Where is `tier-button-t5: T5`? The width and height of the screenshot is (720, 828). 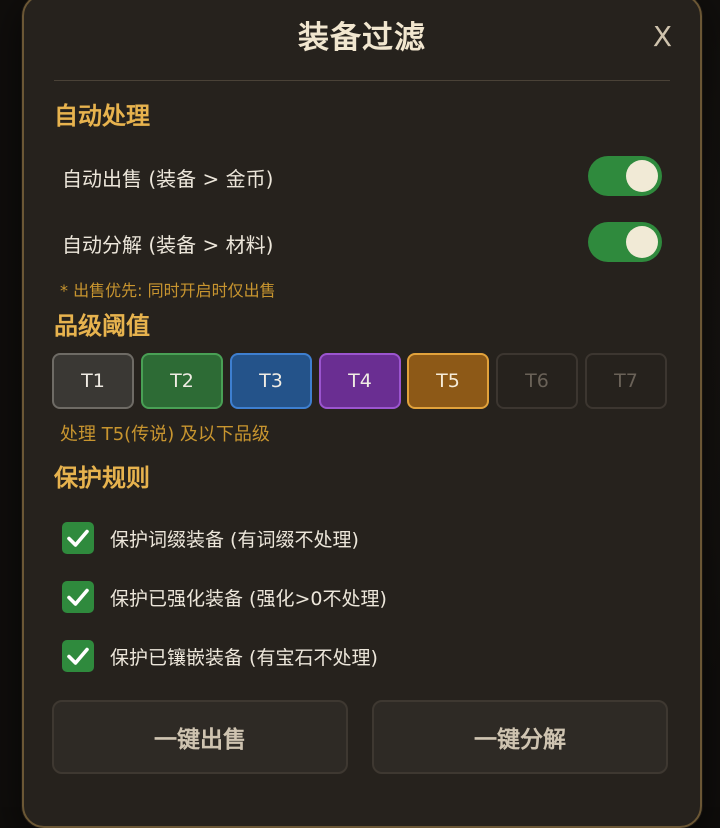 tier-button-t5: T5 is located at coordinates (448, 381).